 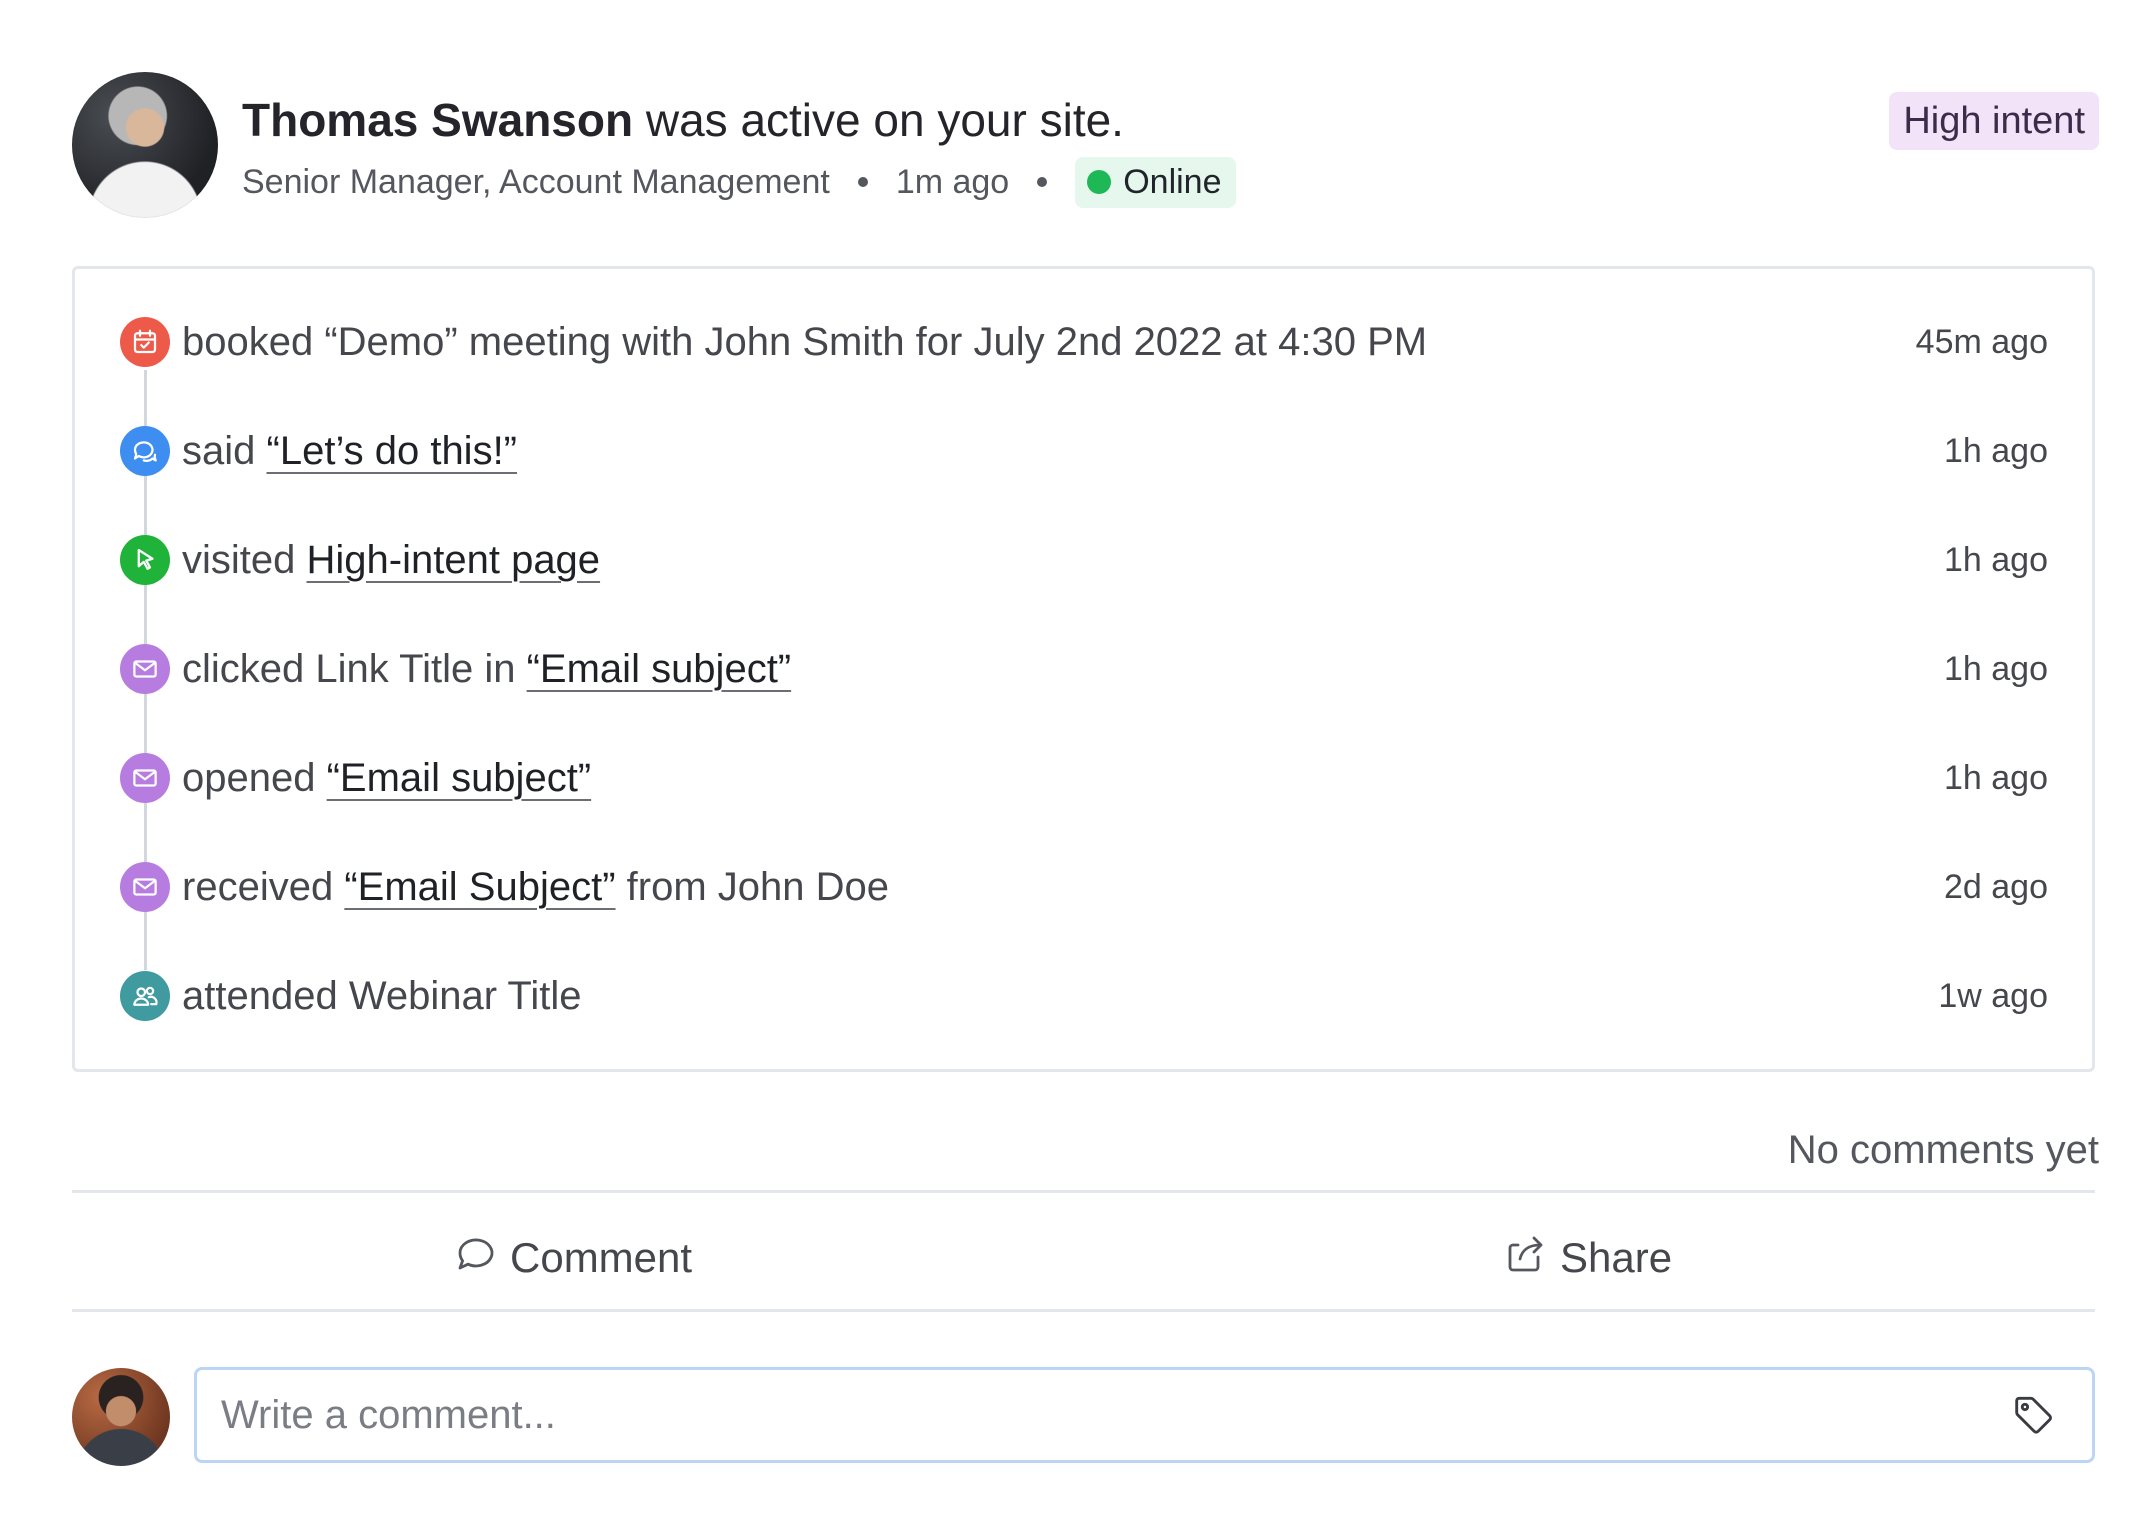 I want to click on comment-button: Comment, so click(x=572, y=1258).